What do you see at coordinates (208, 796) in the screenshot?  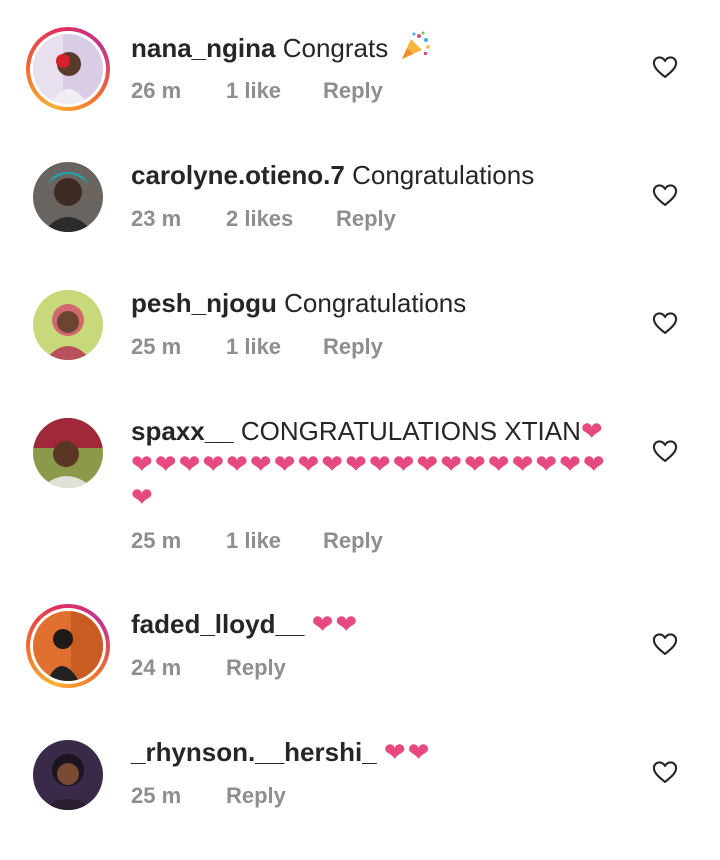 I see `comment-meta: 25 m Reply` at bounding box center [208, 796].